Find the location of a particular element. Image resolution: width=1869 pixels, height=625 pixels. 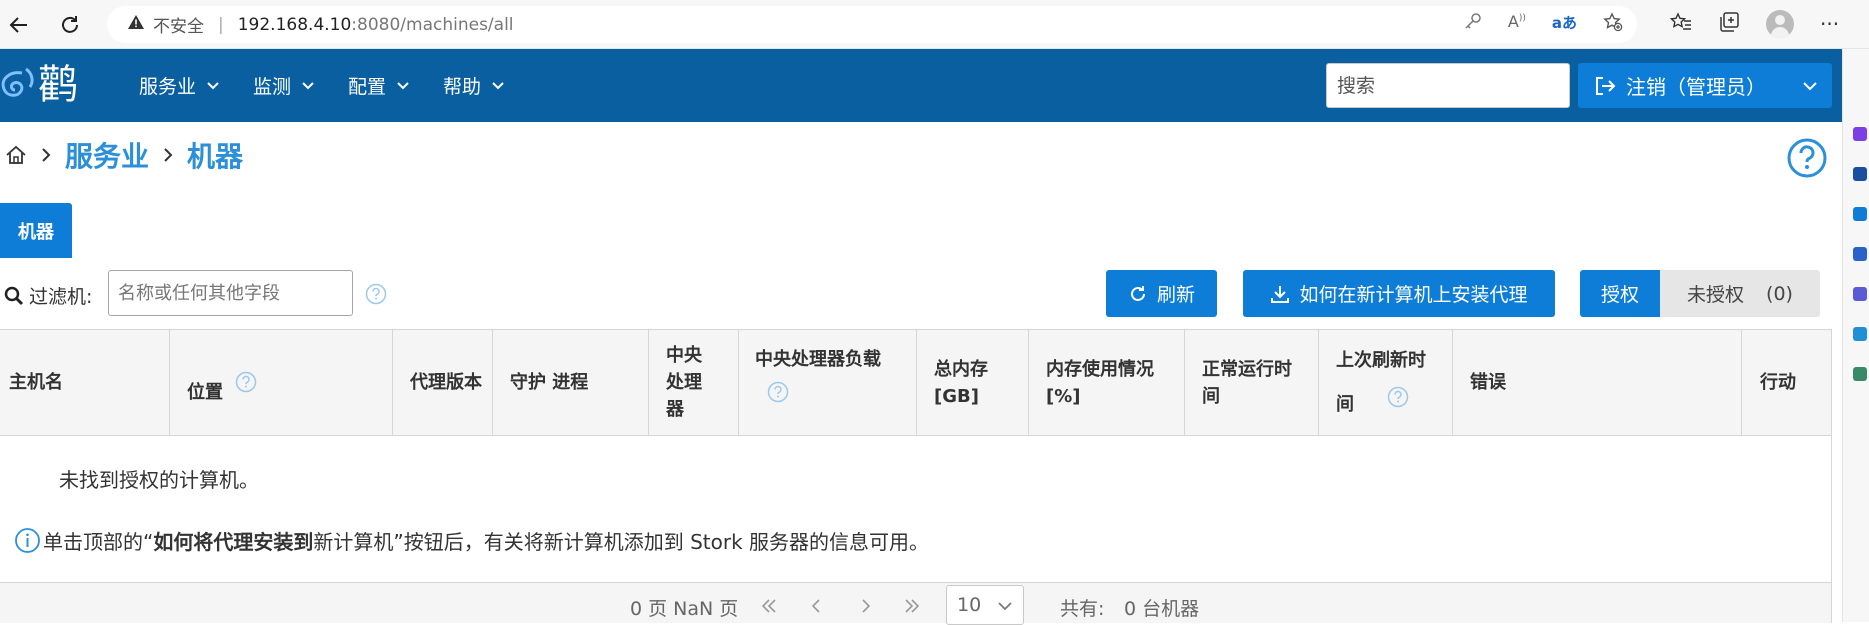

filter-label-group: 过滤机: is located at coordinates (48, 295).